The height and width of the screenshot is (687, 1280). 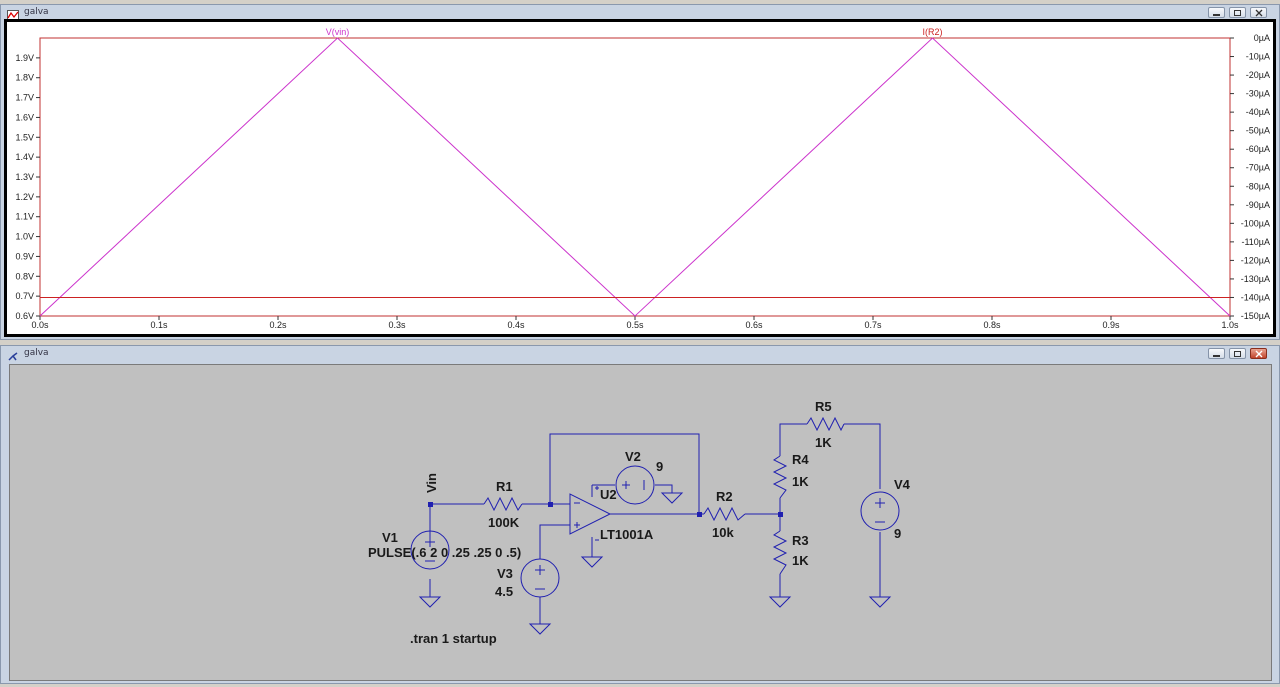 What do you see at coordinates (24, 217) in the screenshot?
I see `y-left-tick-label: 1.1V` at bounding box center [24, 217].